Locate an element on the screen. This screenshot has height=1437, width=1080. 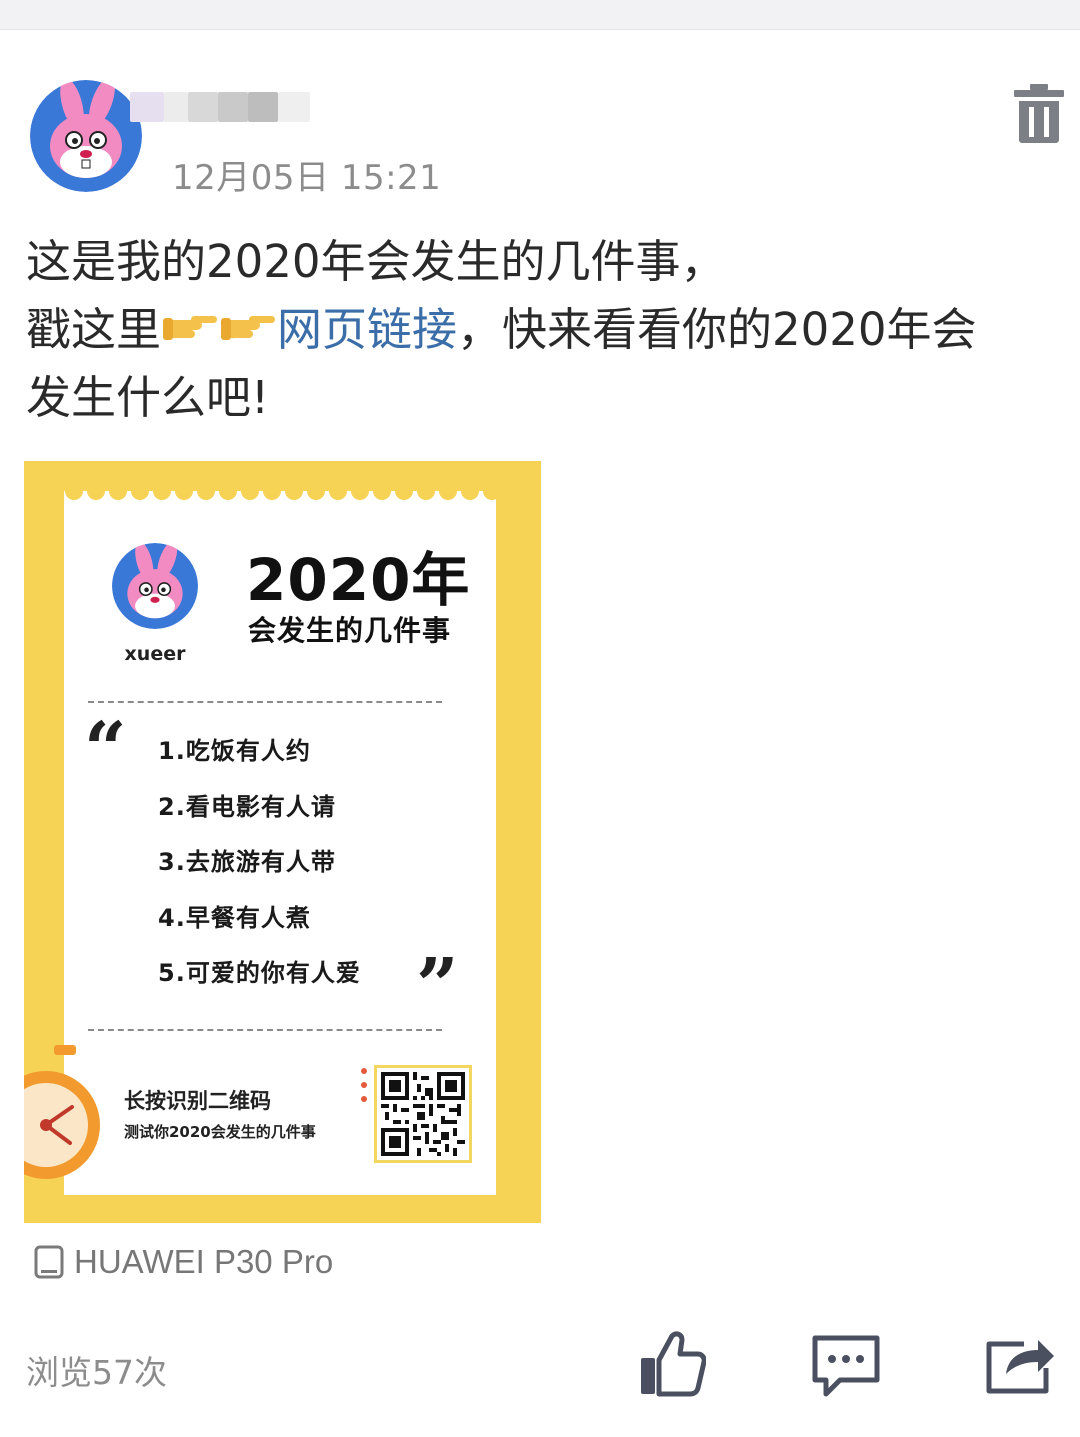
list-item: 4.早餐有人煮 is located at coordinates (234, 917).